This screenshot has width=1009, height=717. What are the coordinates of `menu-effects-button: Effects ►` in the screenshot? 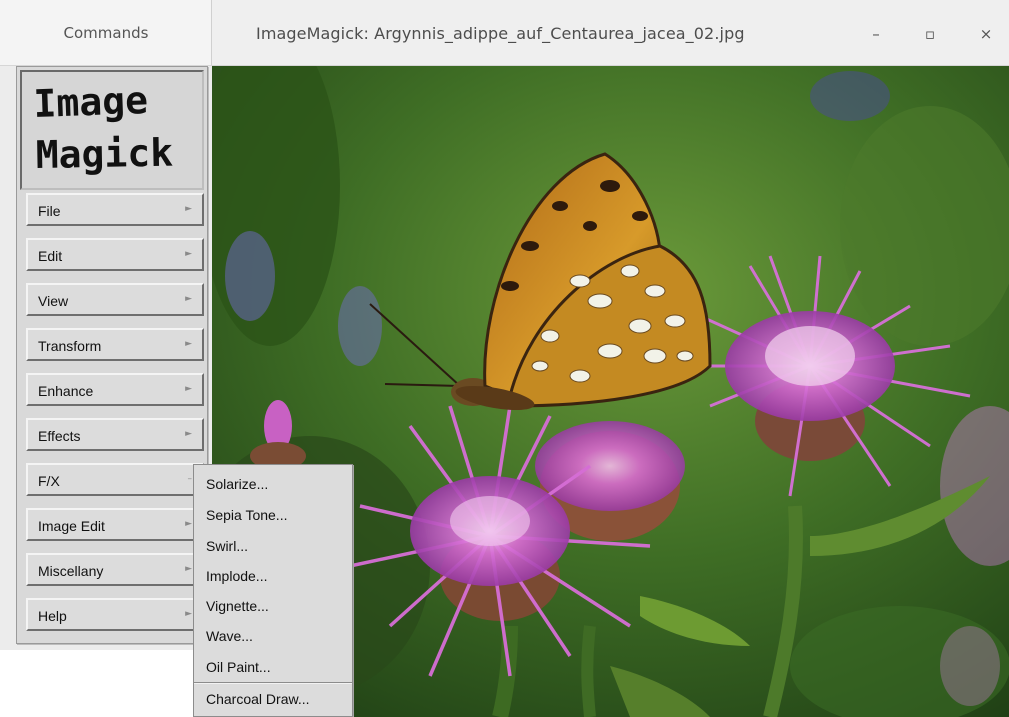 It's located at (115, 434).